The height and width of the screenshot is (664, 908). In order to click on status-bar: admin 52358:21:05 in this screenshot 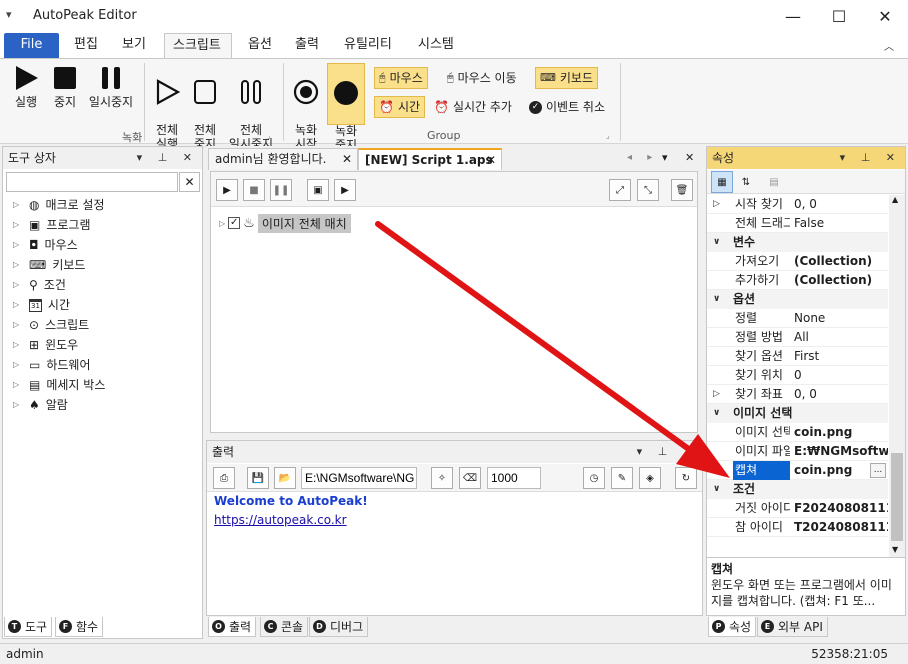, I will do `click(454, 653)`.